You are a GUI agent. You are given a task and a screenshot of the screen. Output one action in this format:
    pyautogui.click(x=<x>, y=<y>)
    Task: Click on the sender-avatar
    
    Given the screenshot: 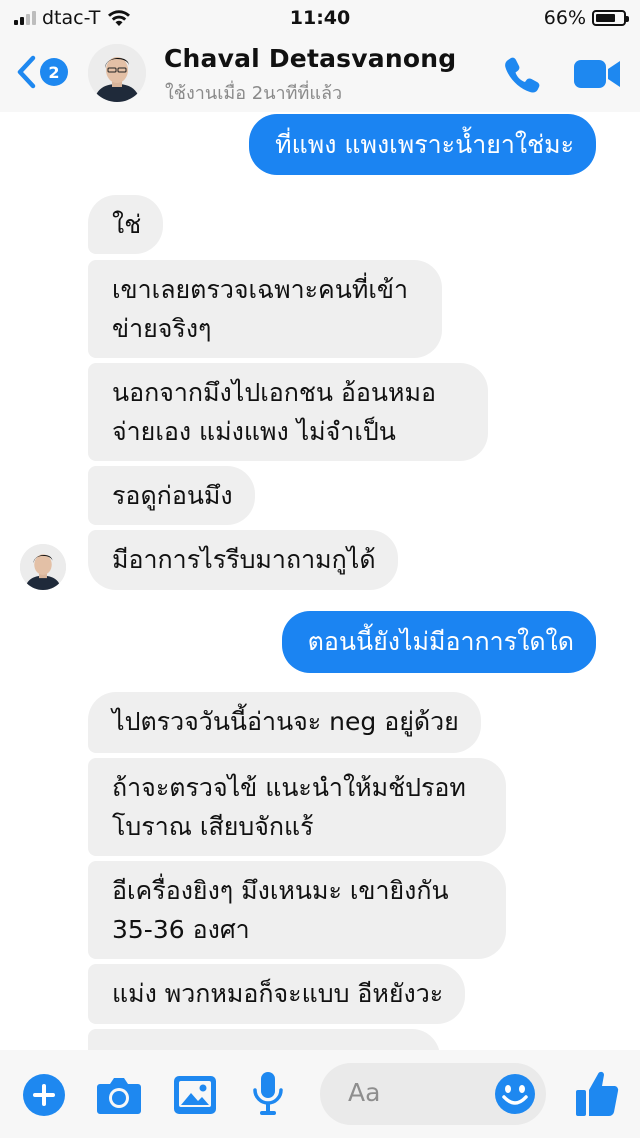 What is the action you would take?
    pyautogui.click(x=43, y=567)
    